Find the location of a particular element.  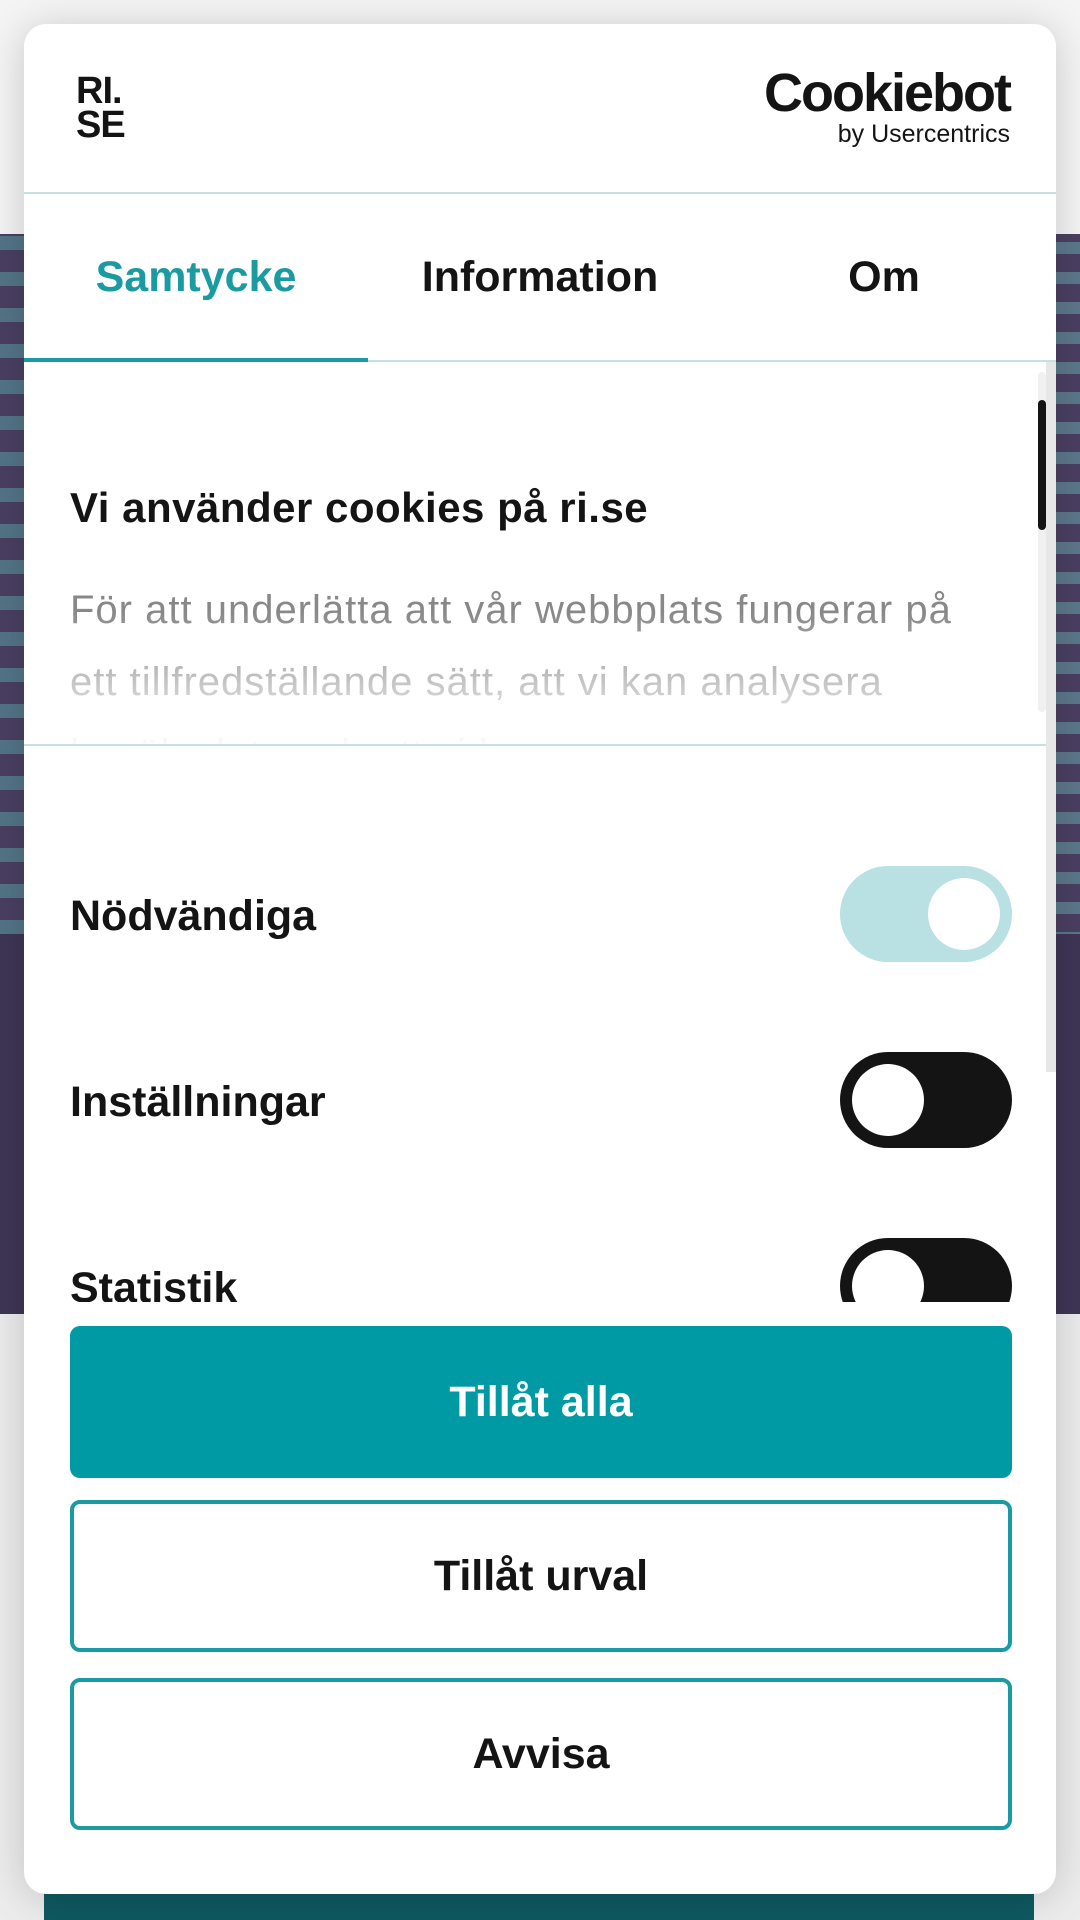

cookiebot-logo-name: Cookiebot is located at coordinates (888, 93).